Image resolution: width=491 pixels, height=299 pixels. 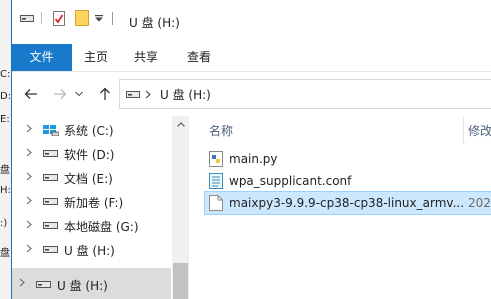 I want to click on nav-item-h: U 盘 (H:), so click(x=98, y=250).